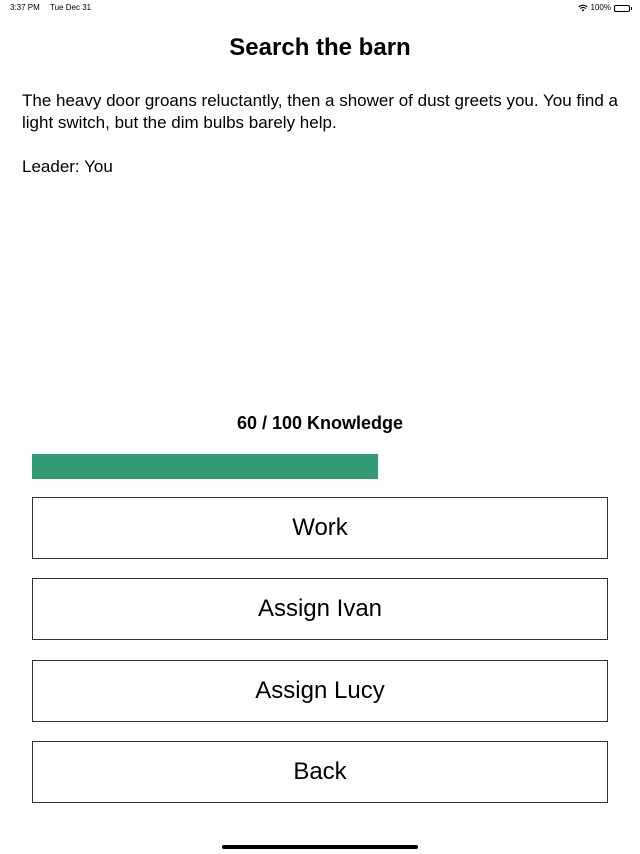  I want to click on status-date: Tue Dec 31, so click(71, 7).